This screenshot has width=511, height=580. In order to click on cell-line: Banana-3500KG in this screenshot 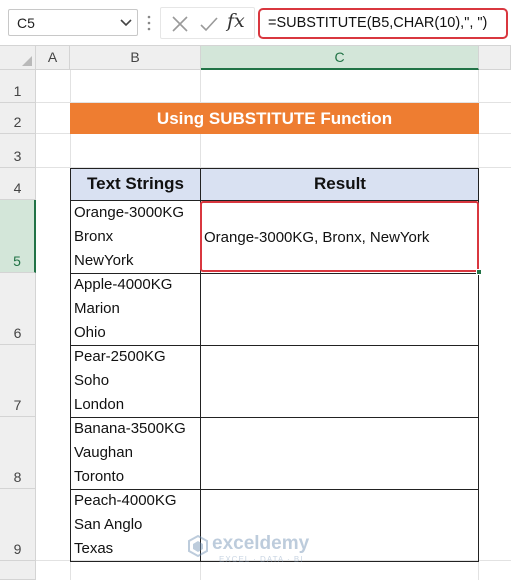, I will do `click(130, 428)`.